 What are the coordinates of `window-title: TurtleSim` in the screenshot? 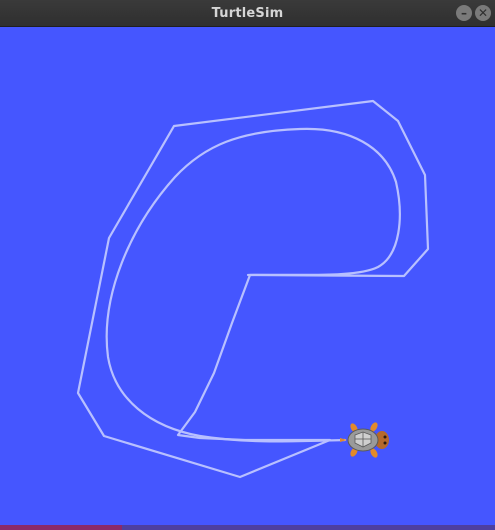 It's located at (247, 13).